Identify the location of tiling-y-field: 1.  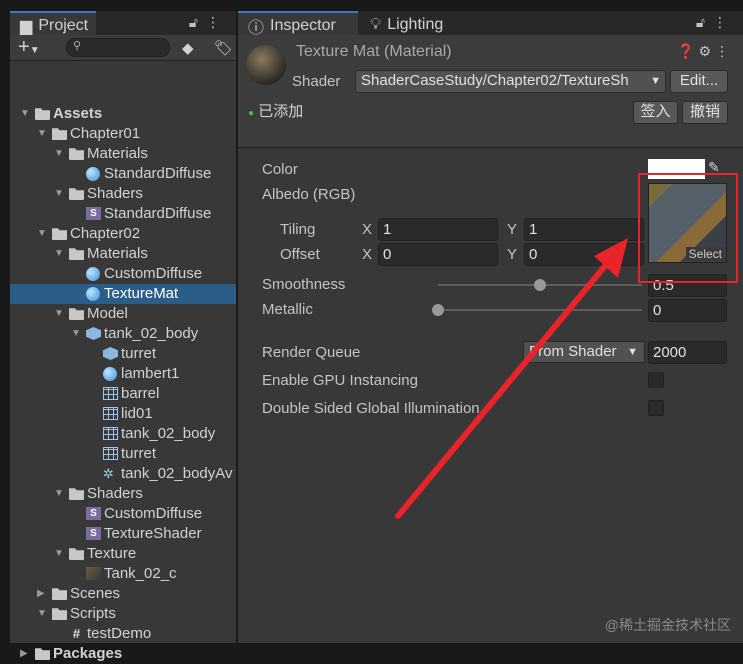
(584, 229).